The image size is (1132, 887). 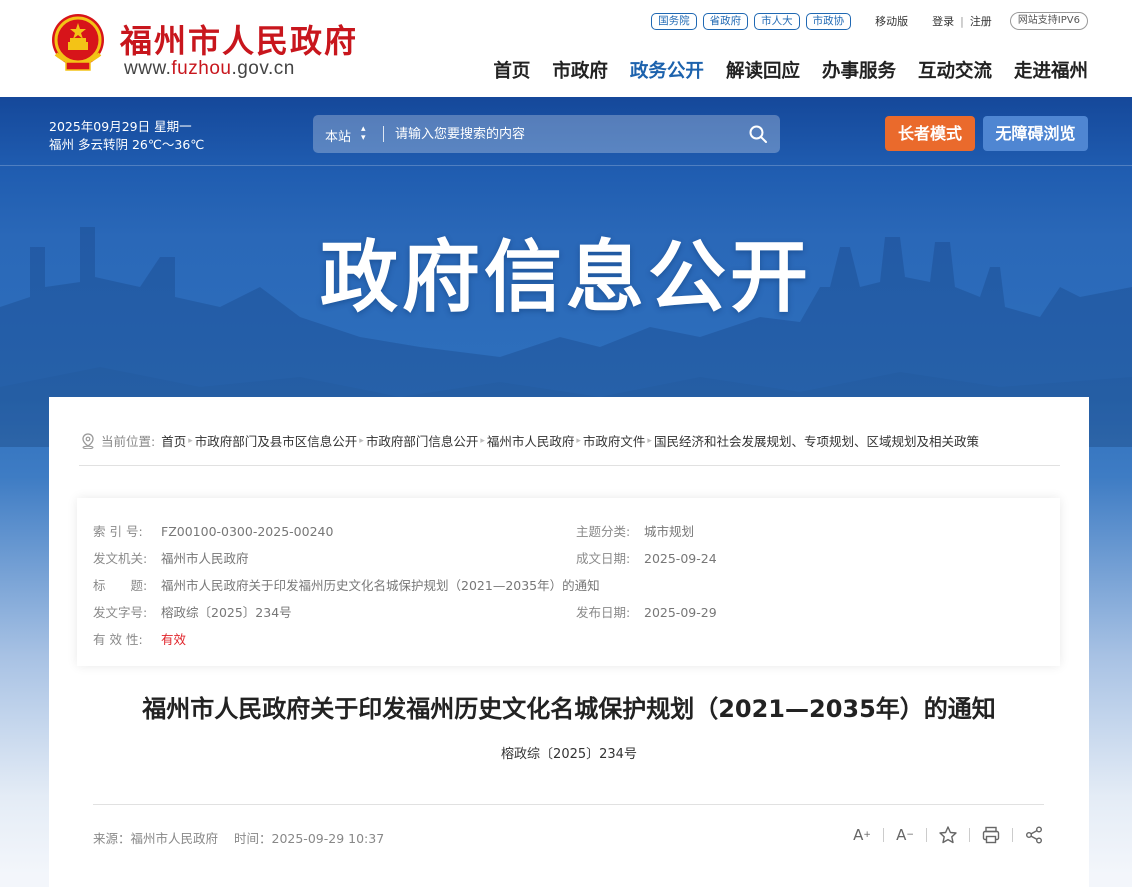 I want to click on meta-written-value: 2025-09-24, so click(x=680, y=558).